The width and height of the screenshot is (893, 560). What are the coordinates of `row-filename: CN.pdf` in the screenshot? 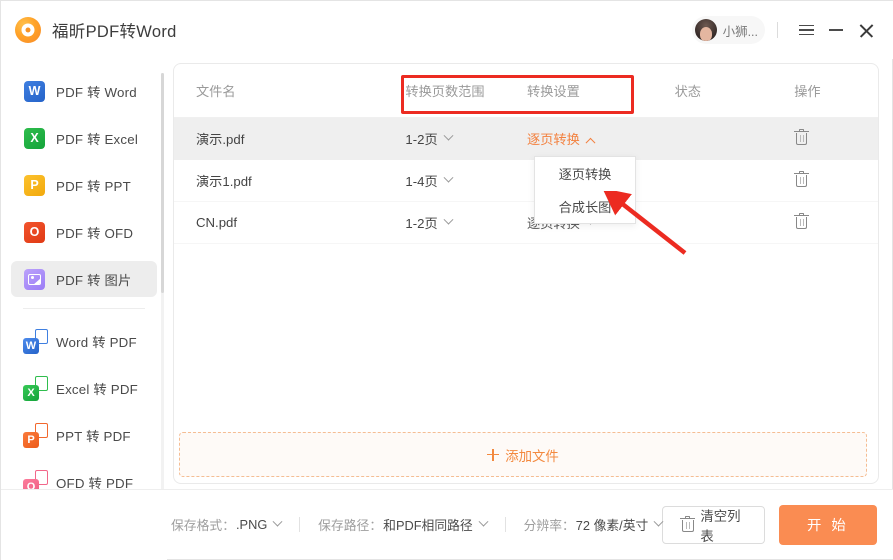 It's located at (217, 222).